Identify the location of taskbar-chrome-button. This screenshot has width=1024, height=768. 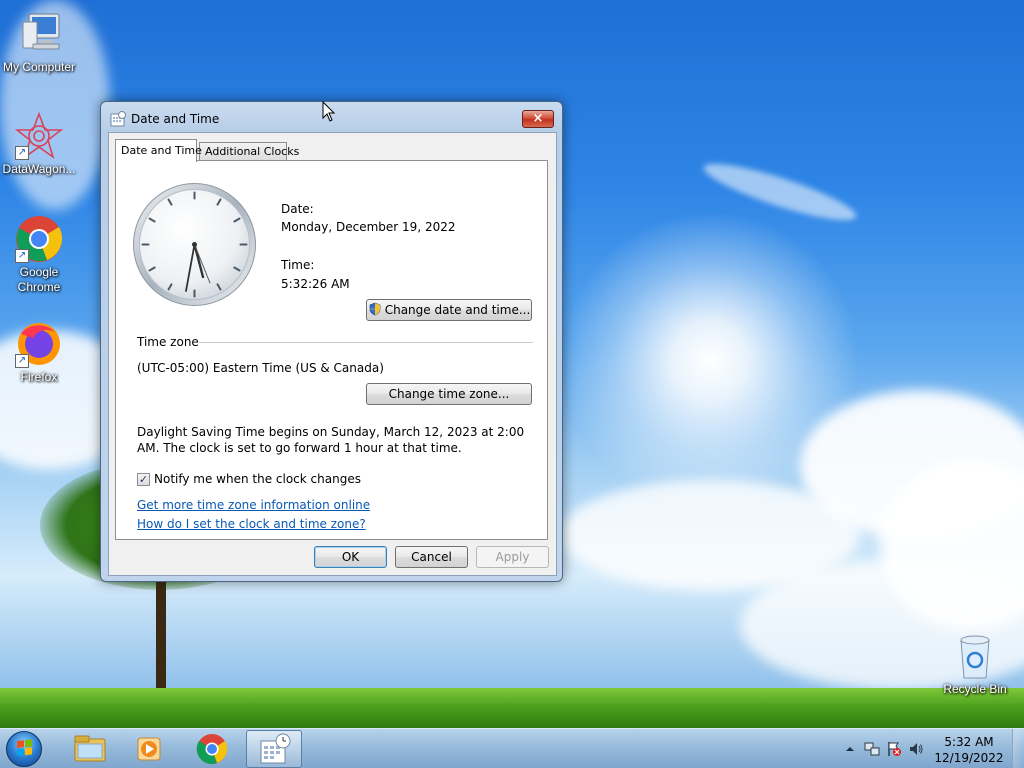
(212, 749).